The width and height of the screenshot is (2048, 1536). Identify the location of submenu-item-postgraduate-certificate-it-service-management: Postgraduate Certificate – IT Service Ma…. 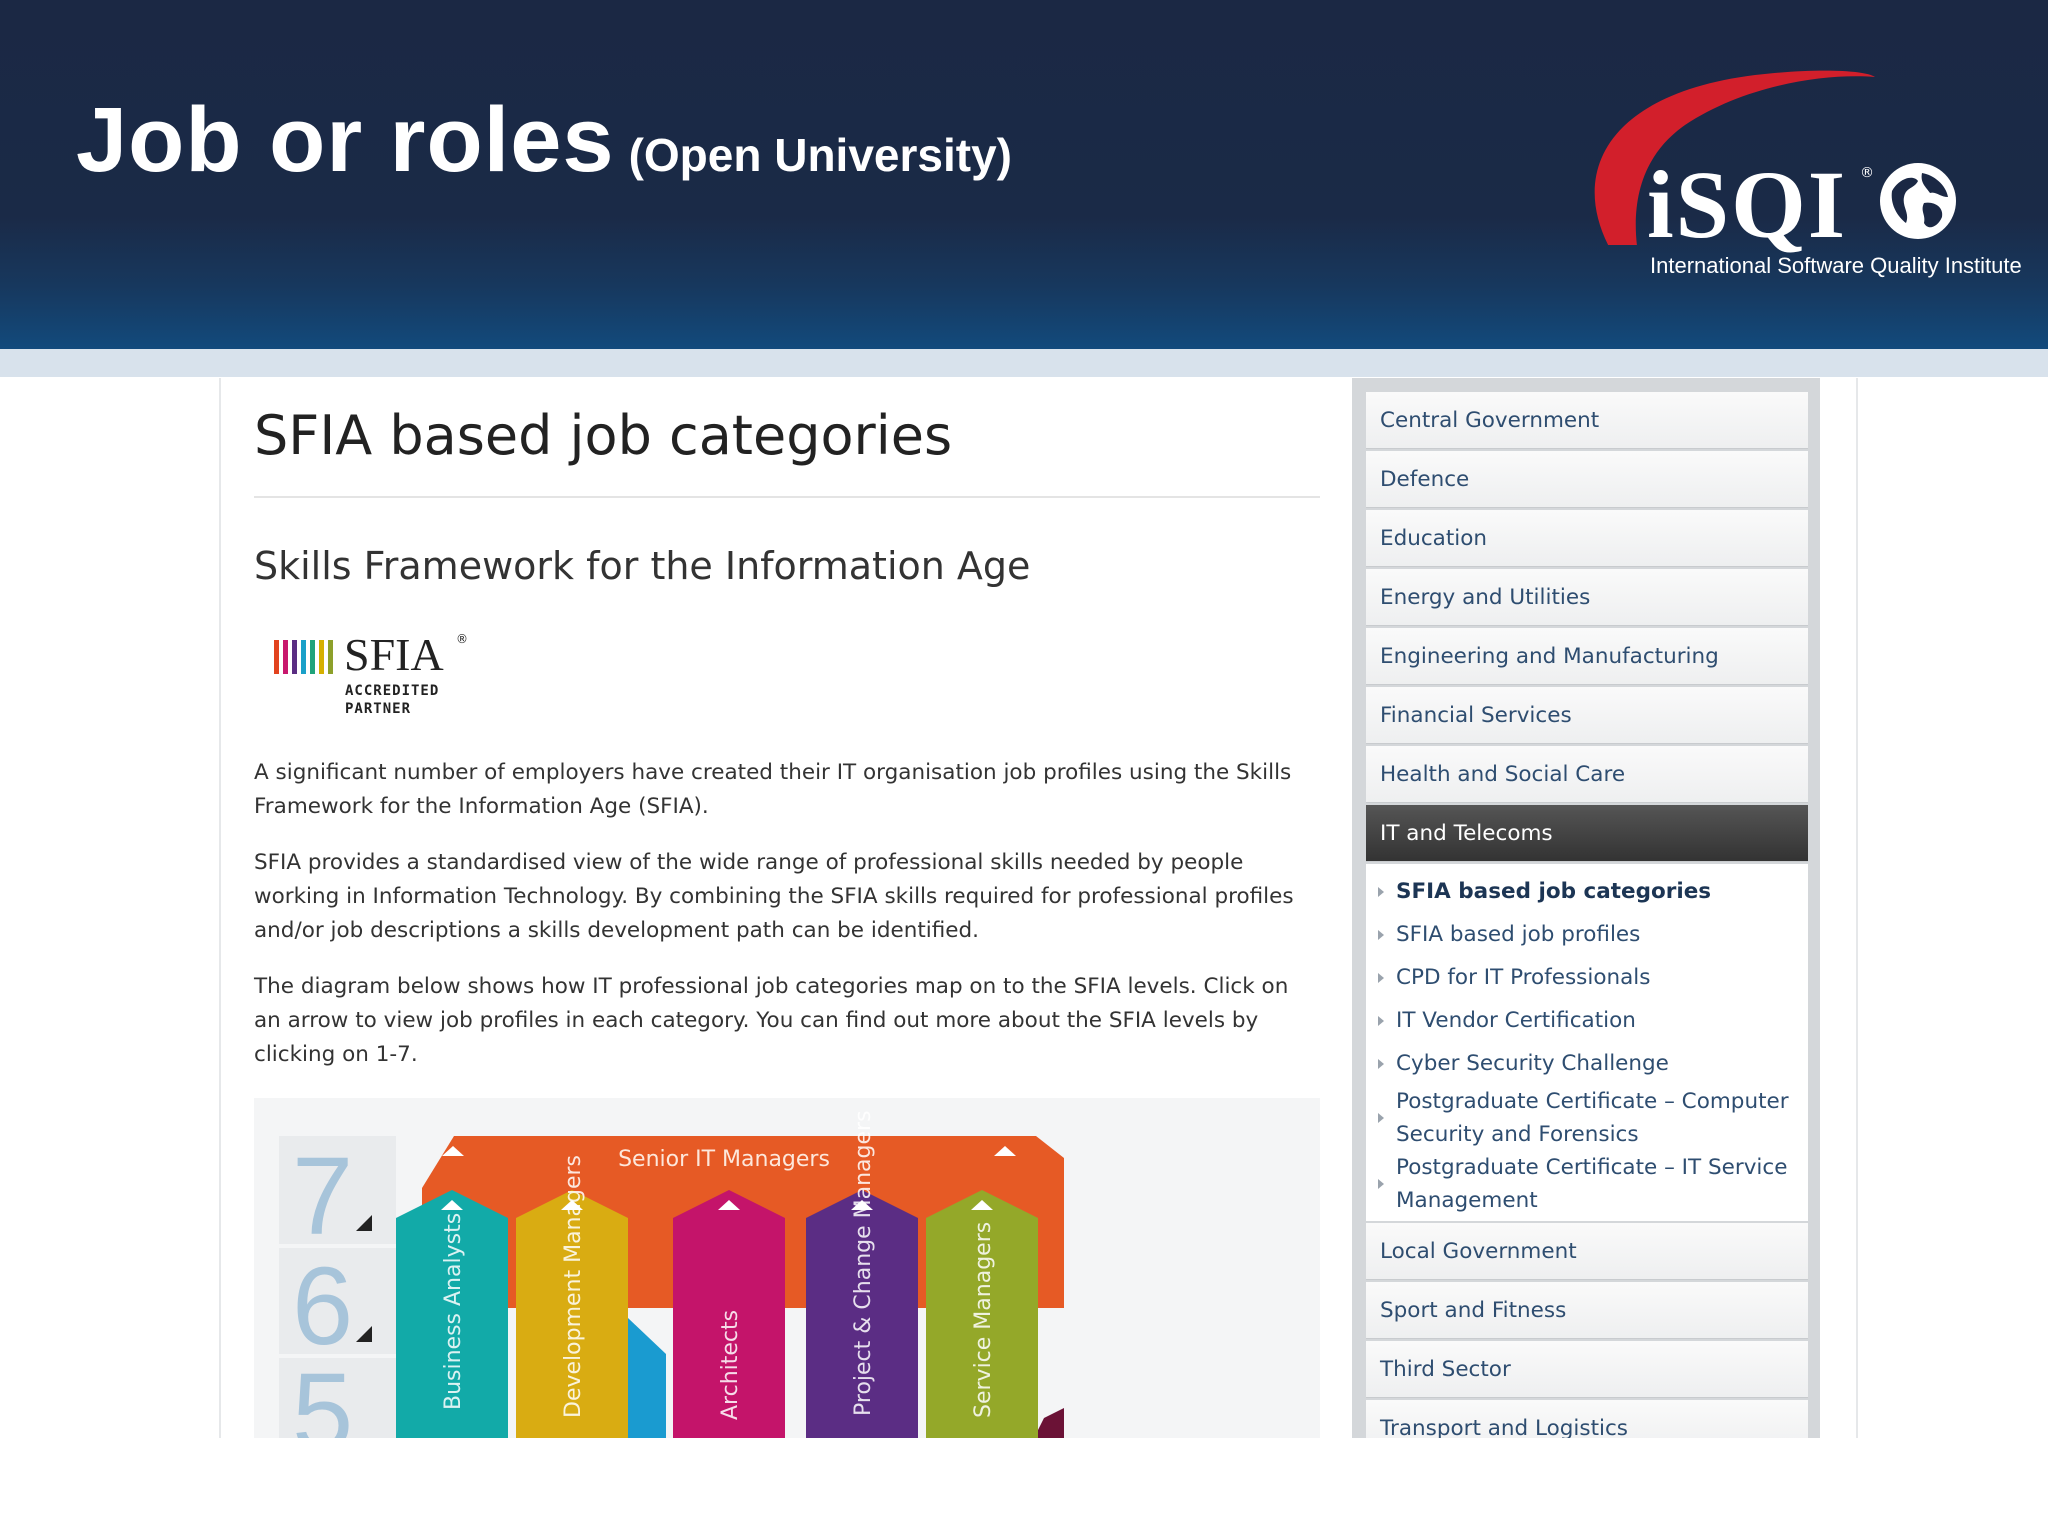
(1587, 1184).